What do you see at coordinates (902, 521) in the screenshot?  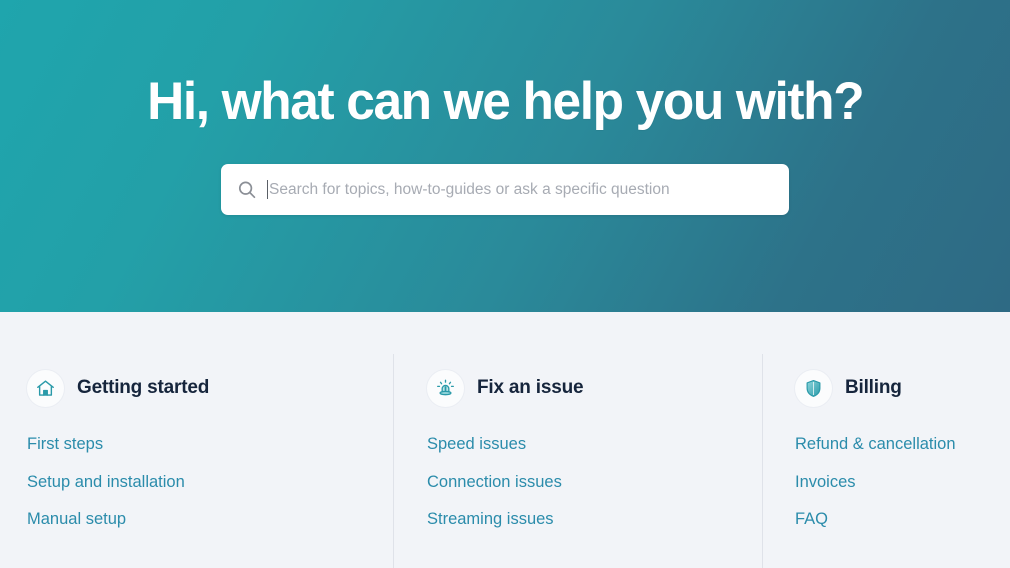 I see `list-item: FAQ` at bounding box center [902, 521].